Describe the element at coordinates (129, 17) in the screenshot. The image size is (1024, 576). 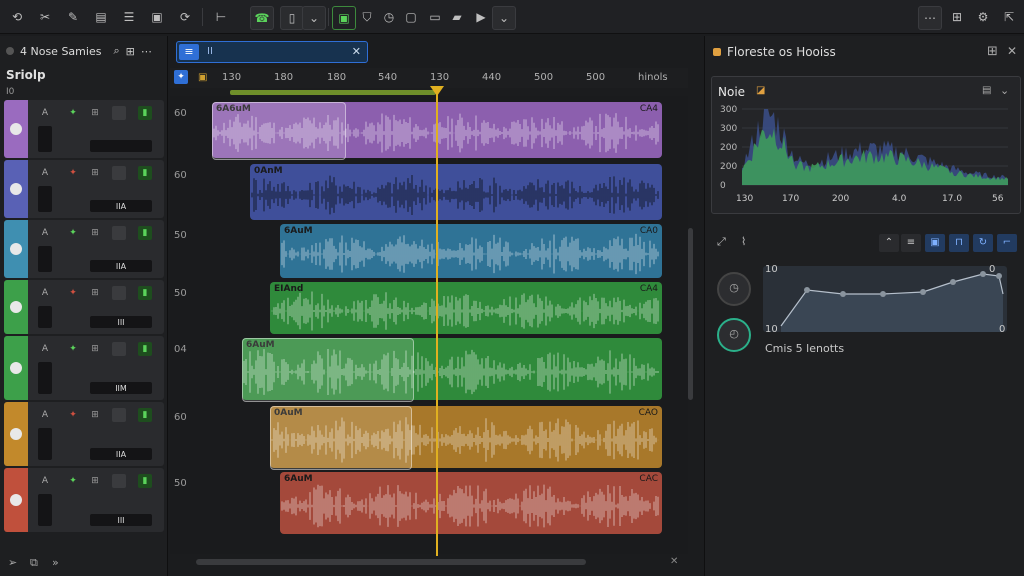
I see `mixer-icon: ☰` at that location.